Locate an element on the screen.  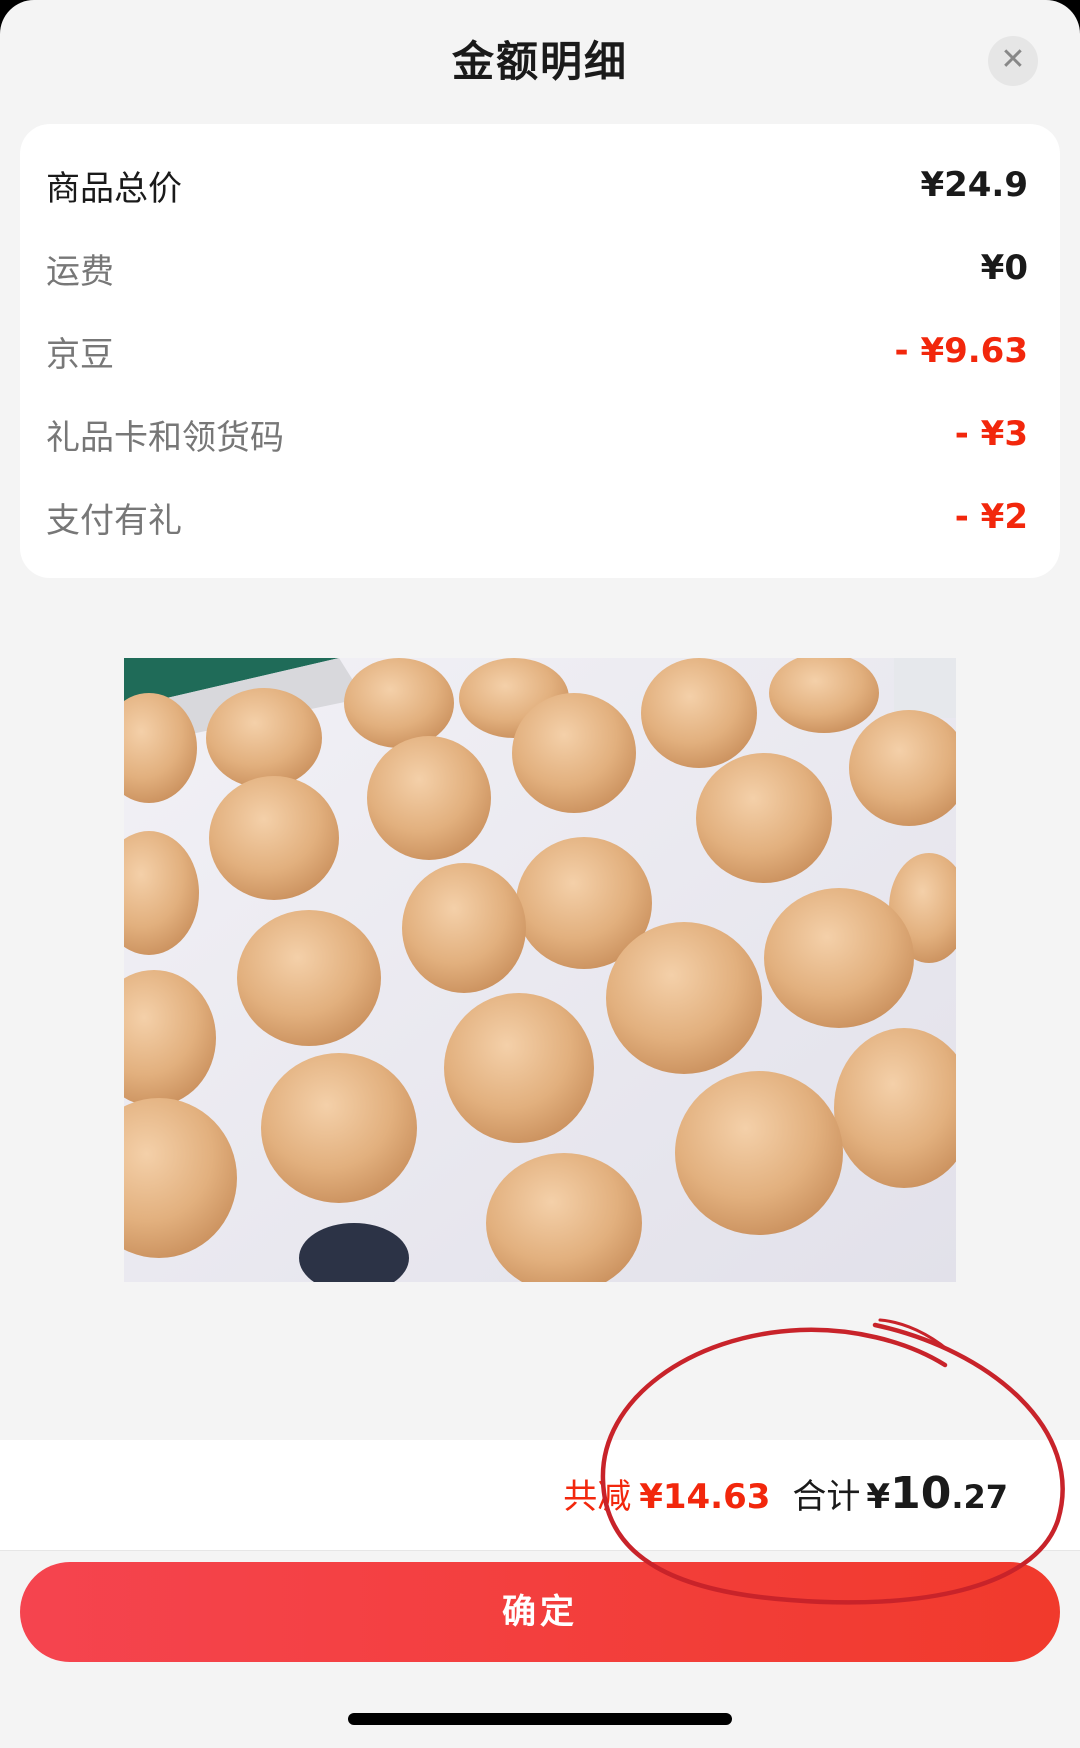
breakdown-label: 运费 is located at coordinates (80, 271).